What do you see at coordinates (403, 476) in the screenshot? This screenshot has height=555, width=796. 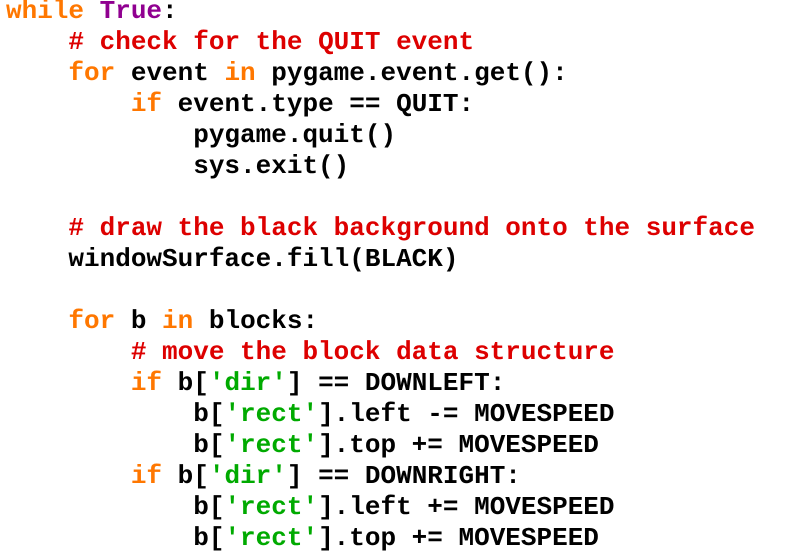 I see `code-token: ] == DOWNRIGHT:` at bounding box center [403, 476].